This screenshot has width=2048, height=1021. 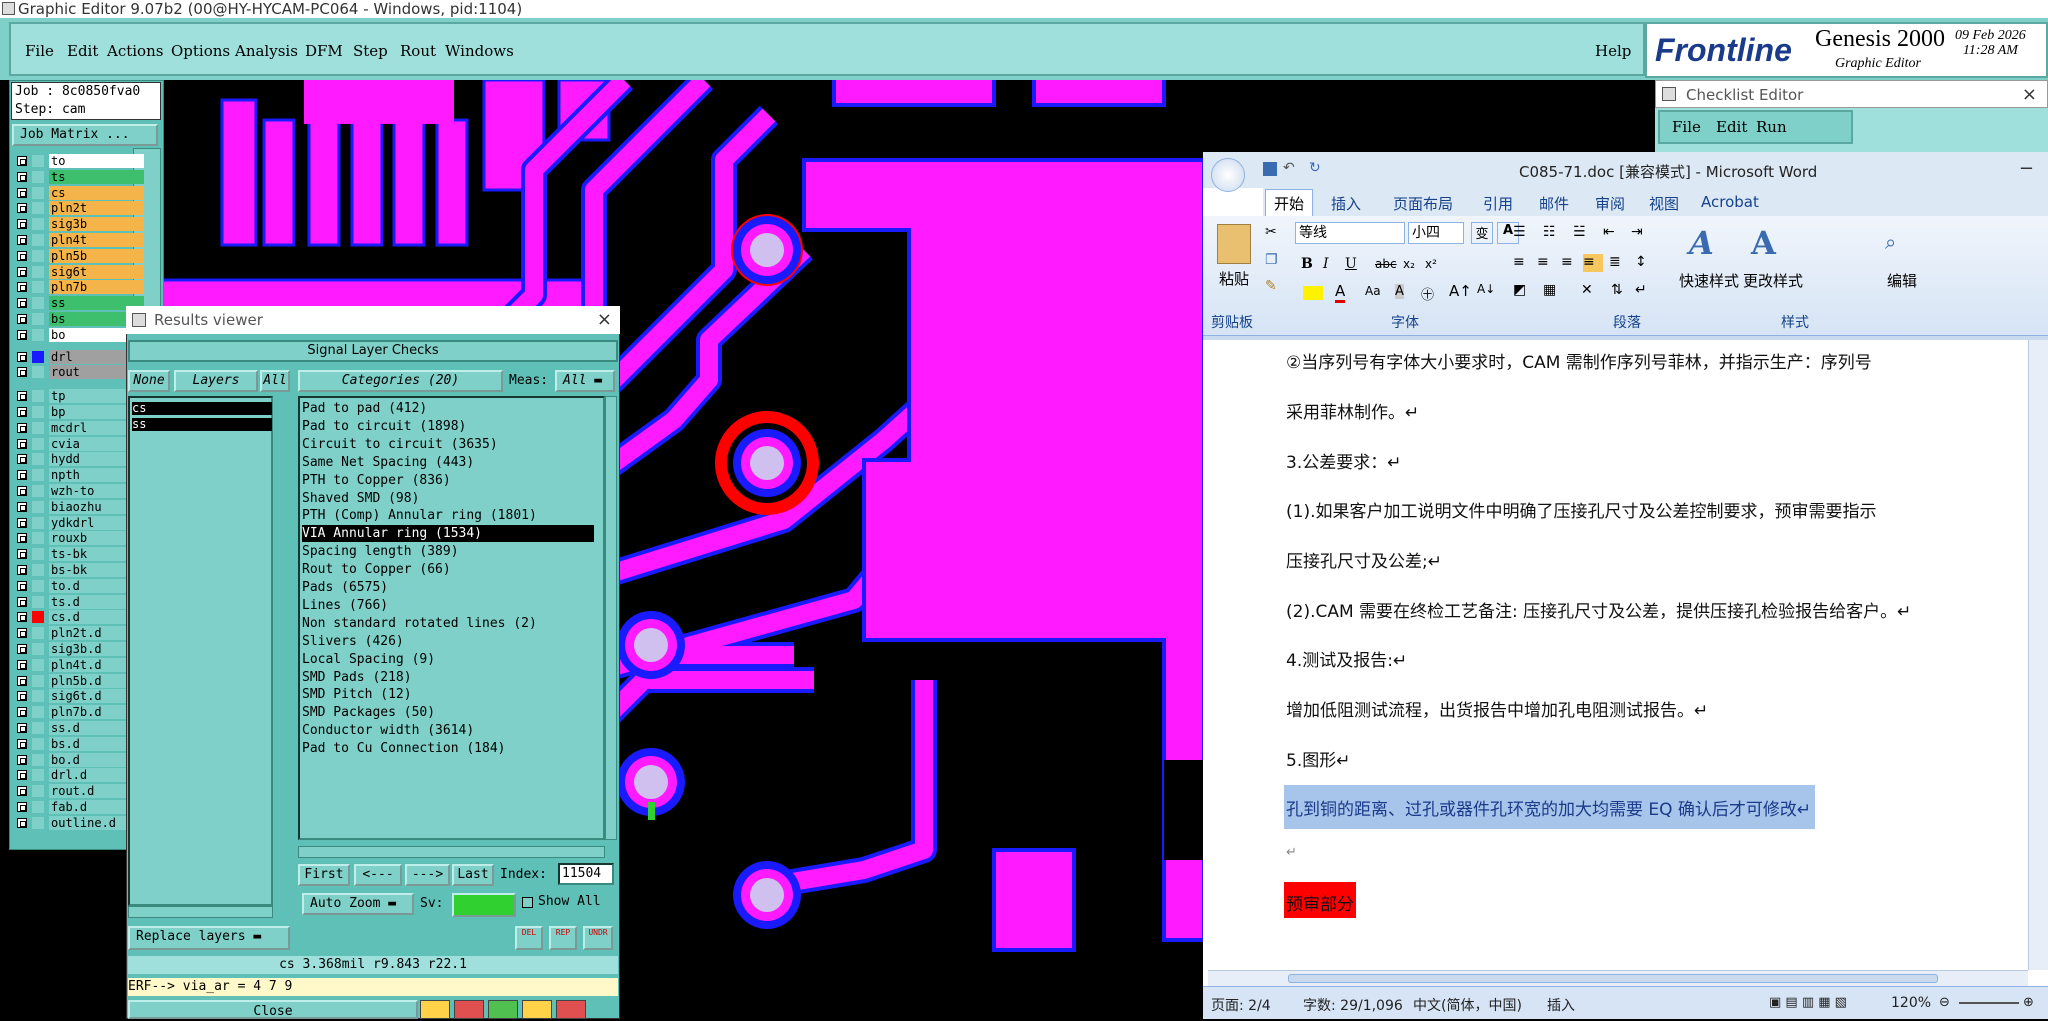 I want to click on sv-color-select, so click(x=484, y=905).